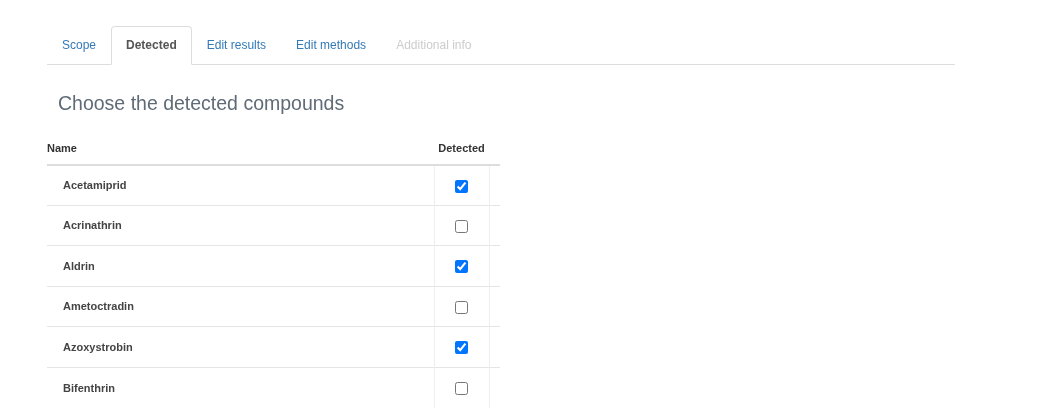 The height and width of the screenshot is (417, 1057). Describe the element at coordinates (331, 45) in the screenshot. I see `tab: Edit methods` at that location.